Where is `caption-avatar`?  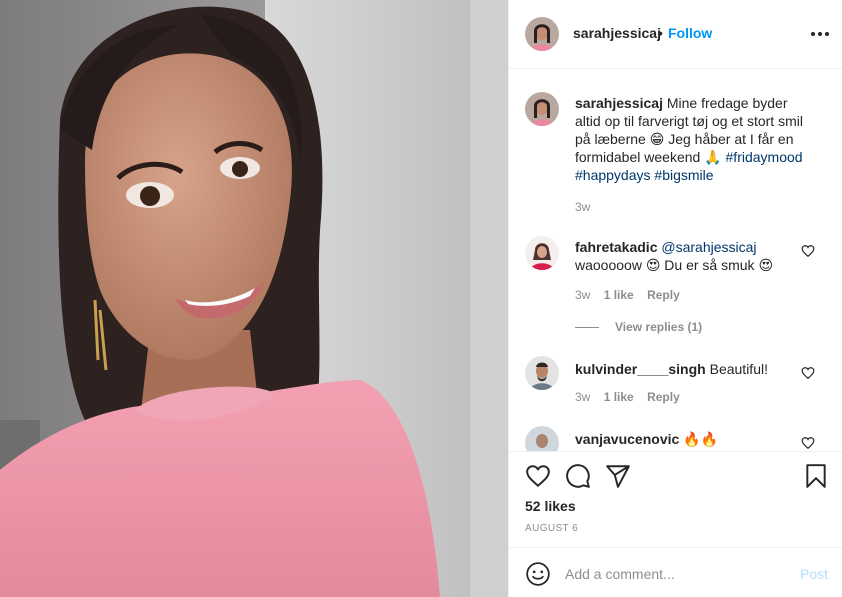
caption-avatar is located at coordinates (542, 109).